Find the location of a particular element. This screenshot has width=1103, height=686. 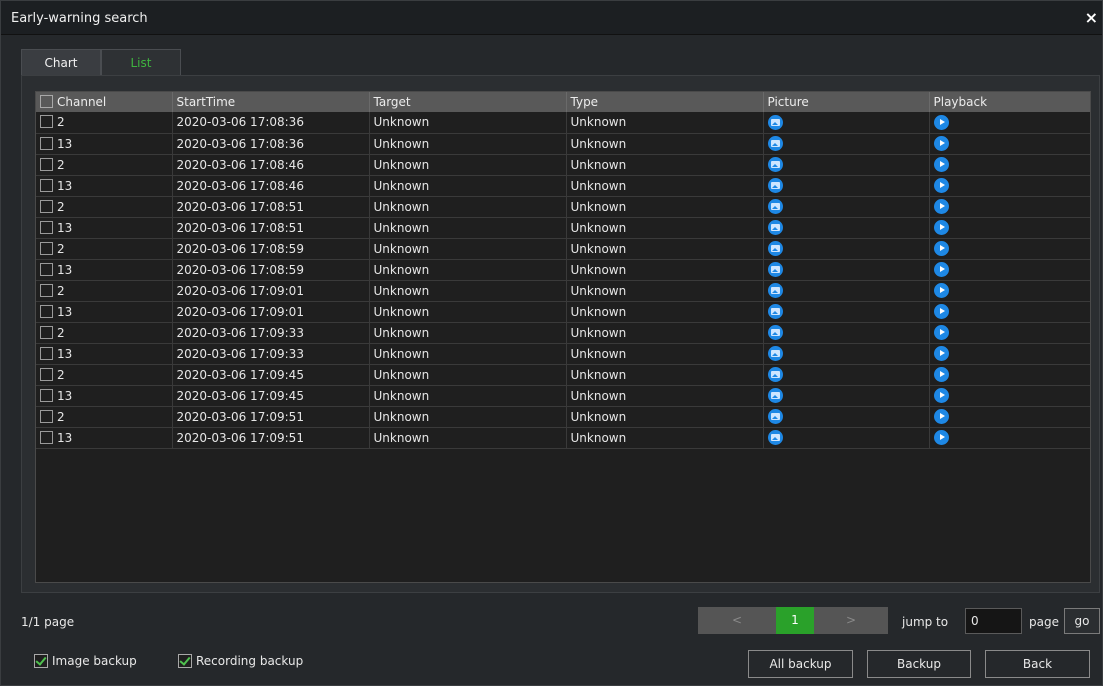

all-backup-button: All backup is located at coordinates (800, 664).